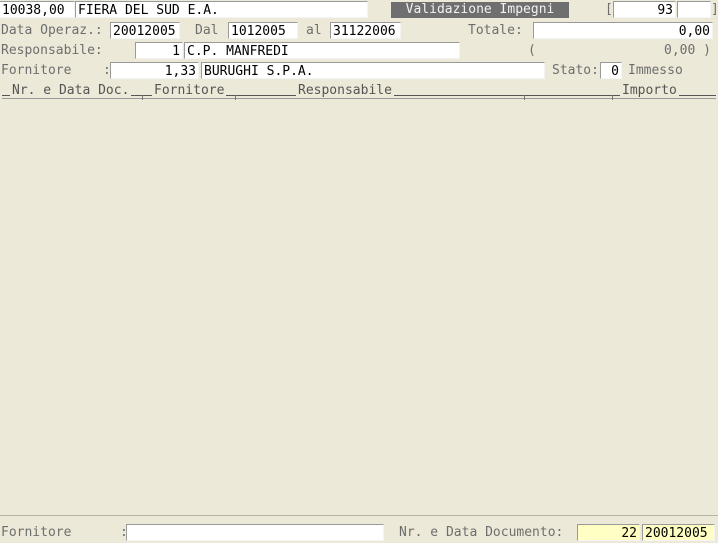 The image size is (718, 543). I want to click on column-nr-data-doc: Nr. e Data Doc., so click(71, 91).